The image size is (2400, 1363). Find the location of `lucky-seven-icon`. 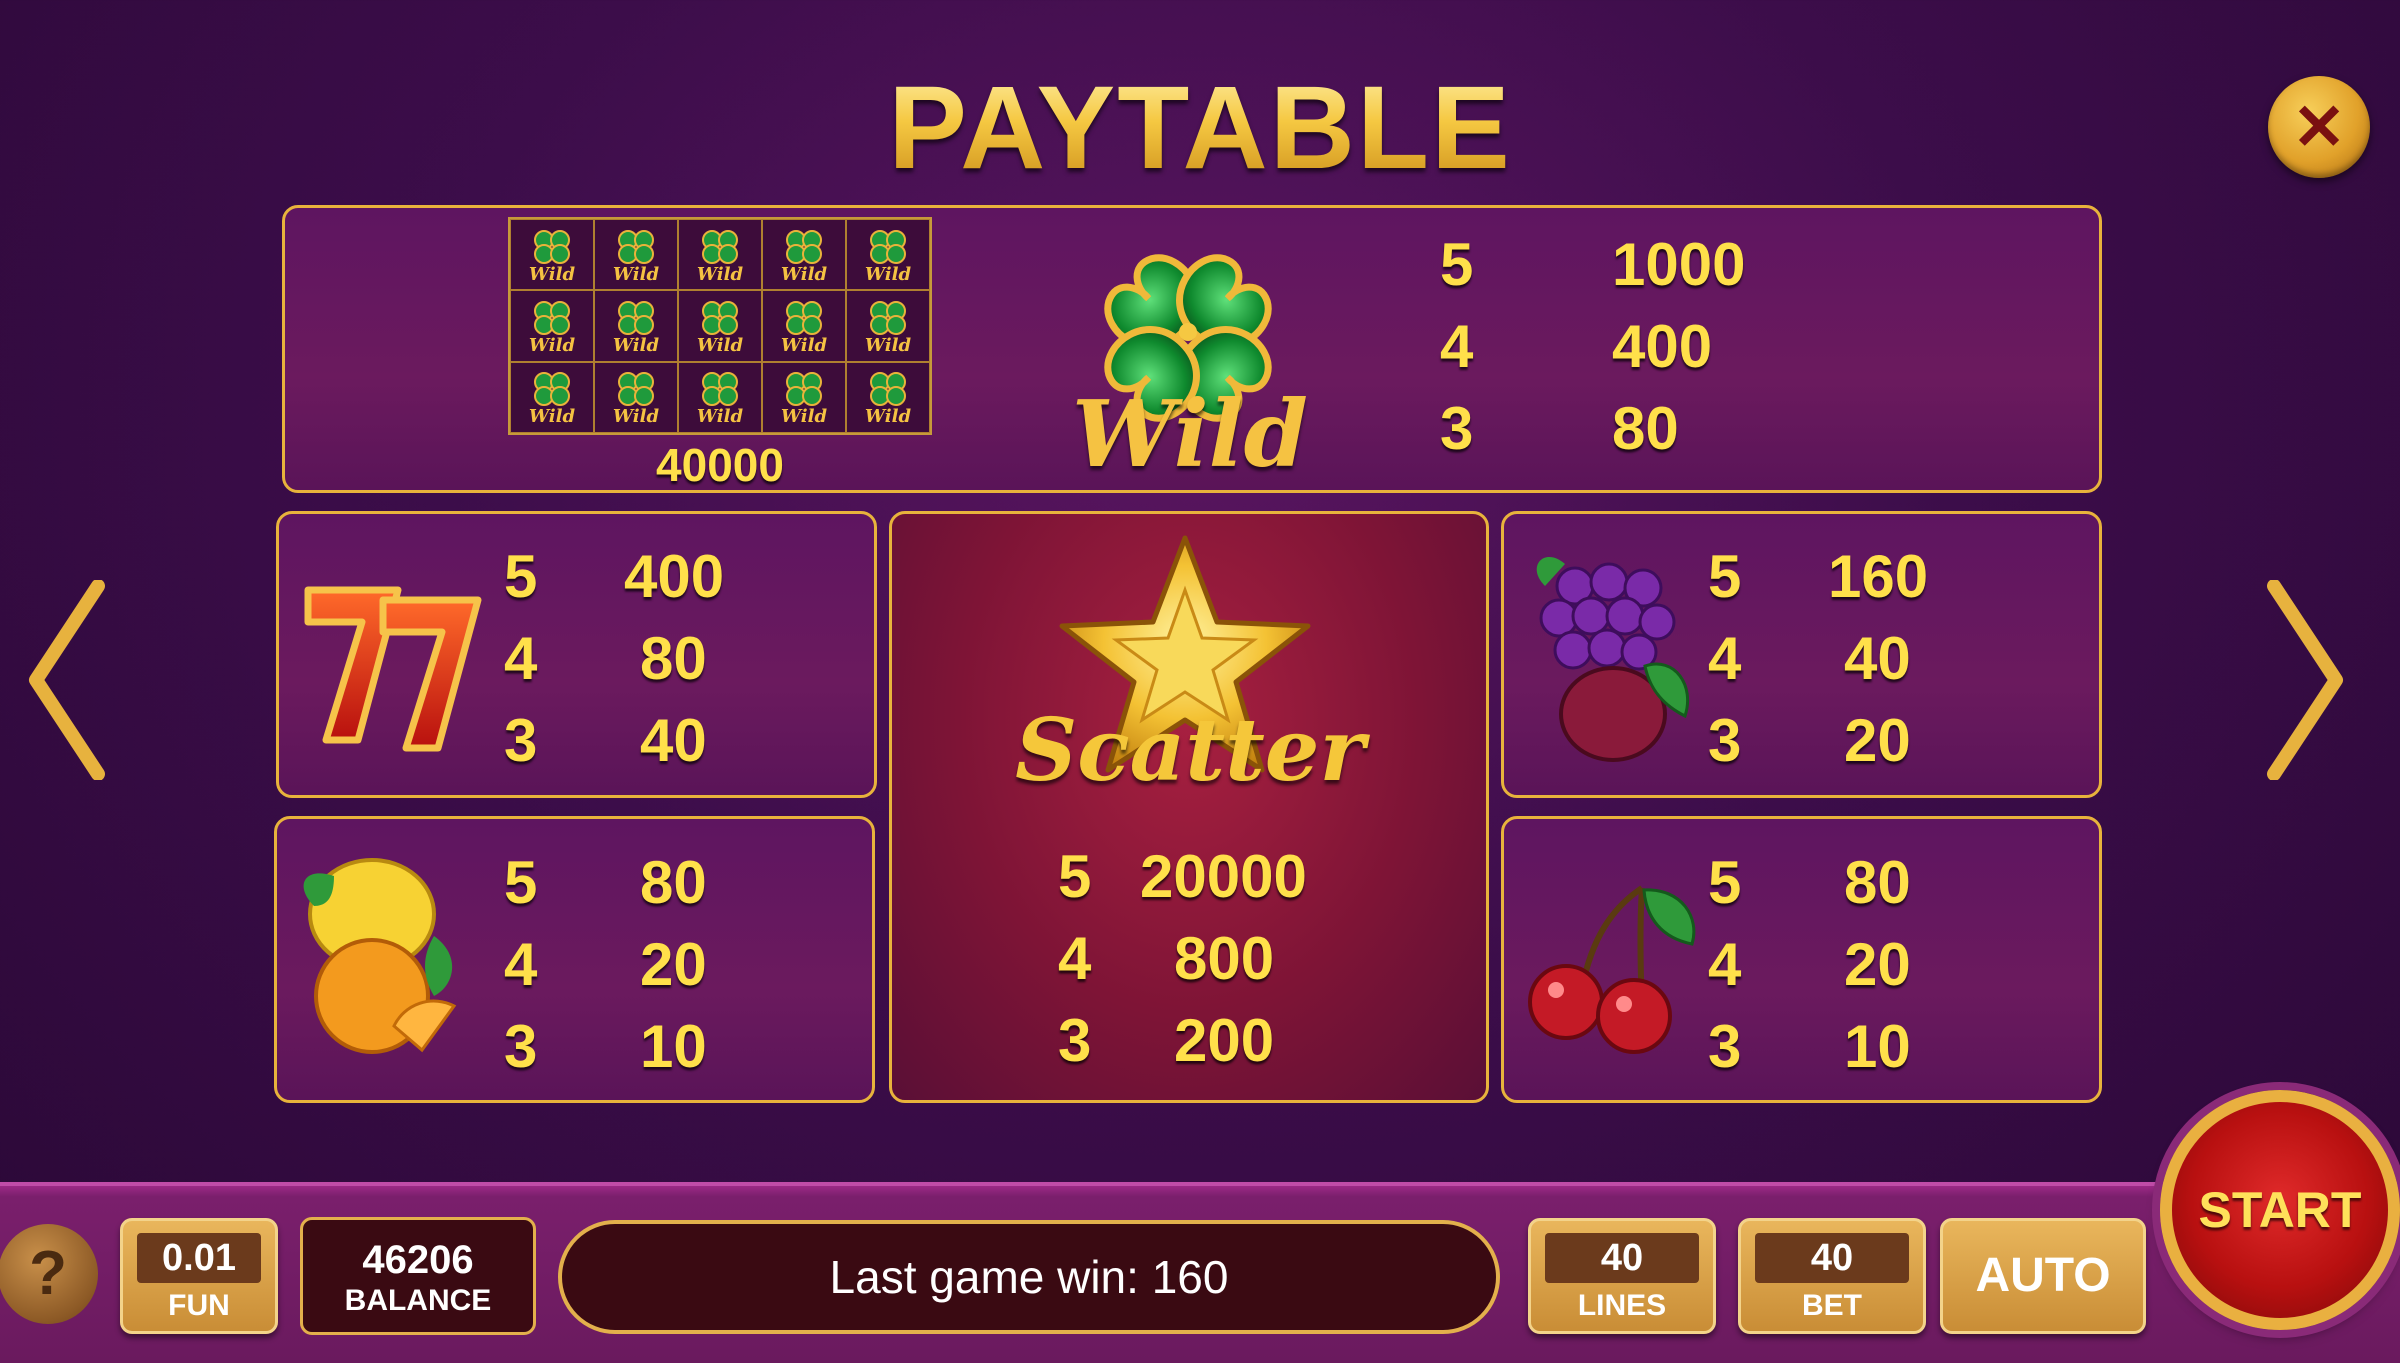

lucky-seven-icon is located at coordinates (393, 669).